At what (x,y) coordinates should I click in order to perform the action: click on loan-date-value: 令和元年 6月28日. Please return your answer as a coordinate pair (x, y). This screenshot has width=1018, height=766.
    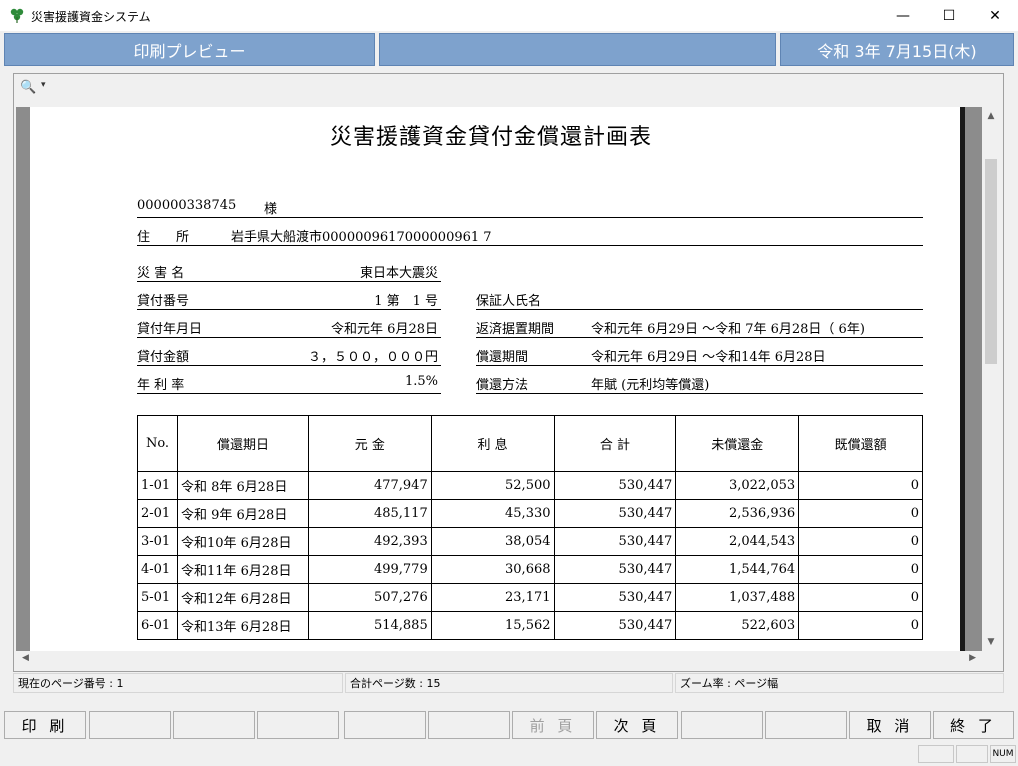
    Looking at the image, I should click on (384, 329).